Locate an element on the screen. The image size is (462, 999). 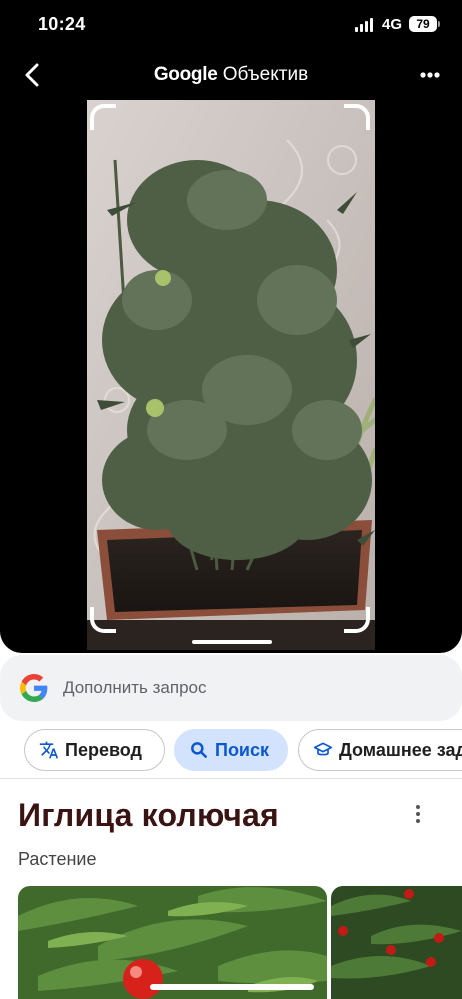
battery-icon: 79 is located at coordinates (423, 24).